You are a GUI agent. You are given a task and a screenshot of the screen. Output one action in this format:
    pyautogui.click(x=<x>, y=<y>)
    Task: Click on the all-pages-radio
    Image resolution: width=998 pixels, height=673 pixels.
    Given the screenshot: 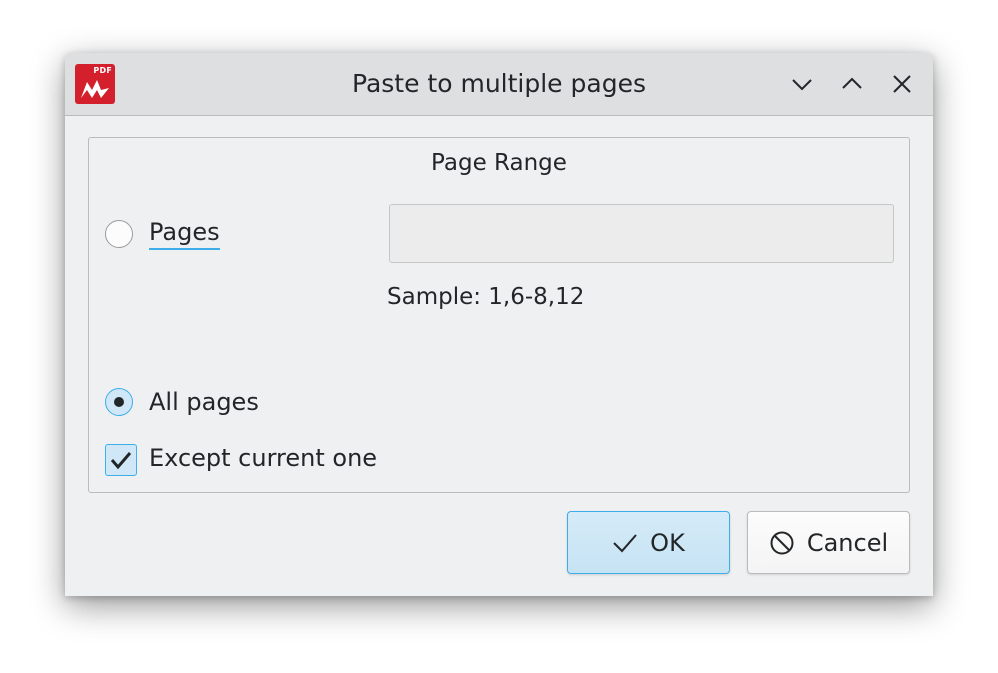 What is the action you would take?
    pyautogui.click(x=119, y=402)
    